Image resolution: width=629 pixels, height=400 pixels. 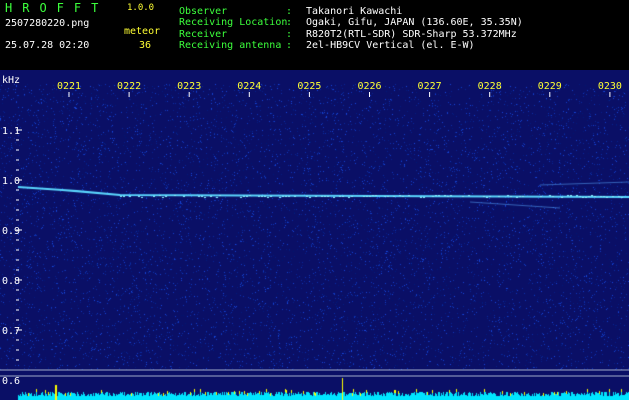 What do you see at coordinates (390, 45) in the screenshot?
I see `antenna-value: 2el-HB9CV Vertical (el. E-W)` at bounding box center [390, 45].